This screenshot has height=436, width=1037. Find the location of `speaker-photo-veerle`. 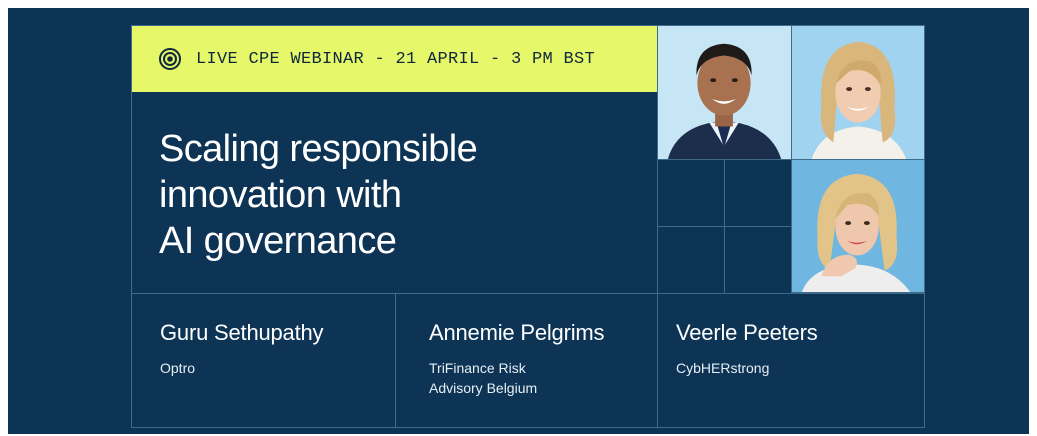

speaker-photo-veerle is located at coordinates (858, 226).